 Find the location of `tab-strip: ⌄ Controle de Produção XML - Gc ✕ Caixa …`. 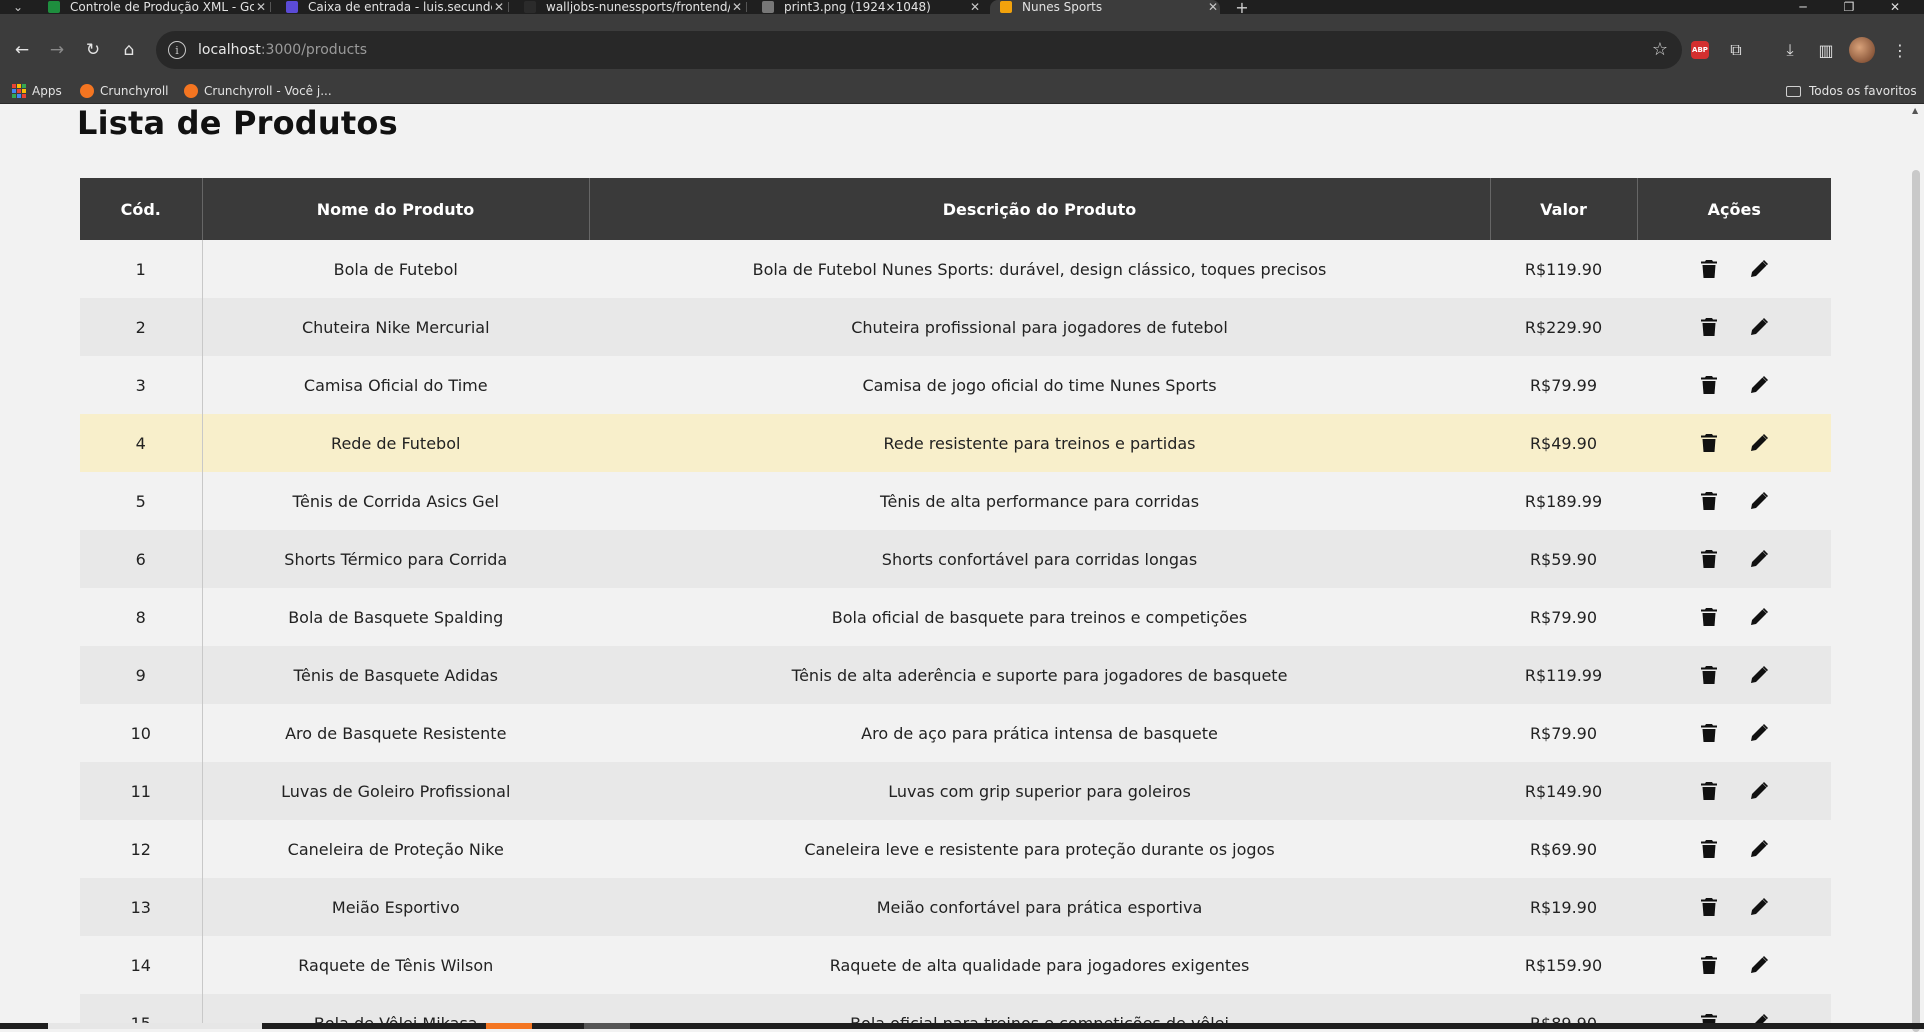

tab-strip: ⌄ Controle de Produção XML - Gc ✕ Caixa … is located at coordinates (962, 7).